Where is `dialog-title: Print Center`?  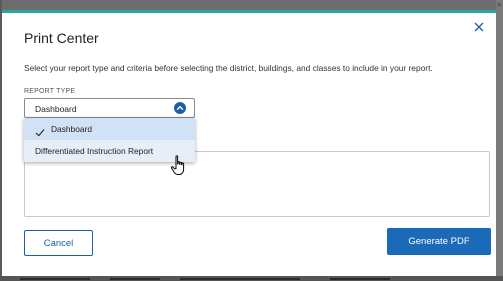 dialog-title: Print Center is located at coordinates (61, 38).